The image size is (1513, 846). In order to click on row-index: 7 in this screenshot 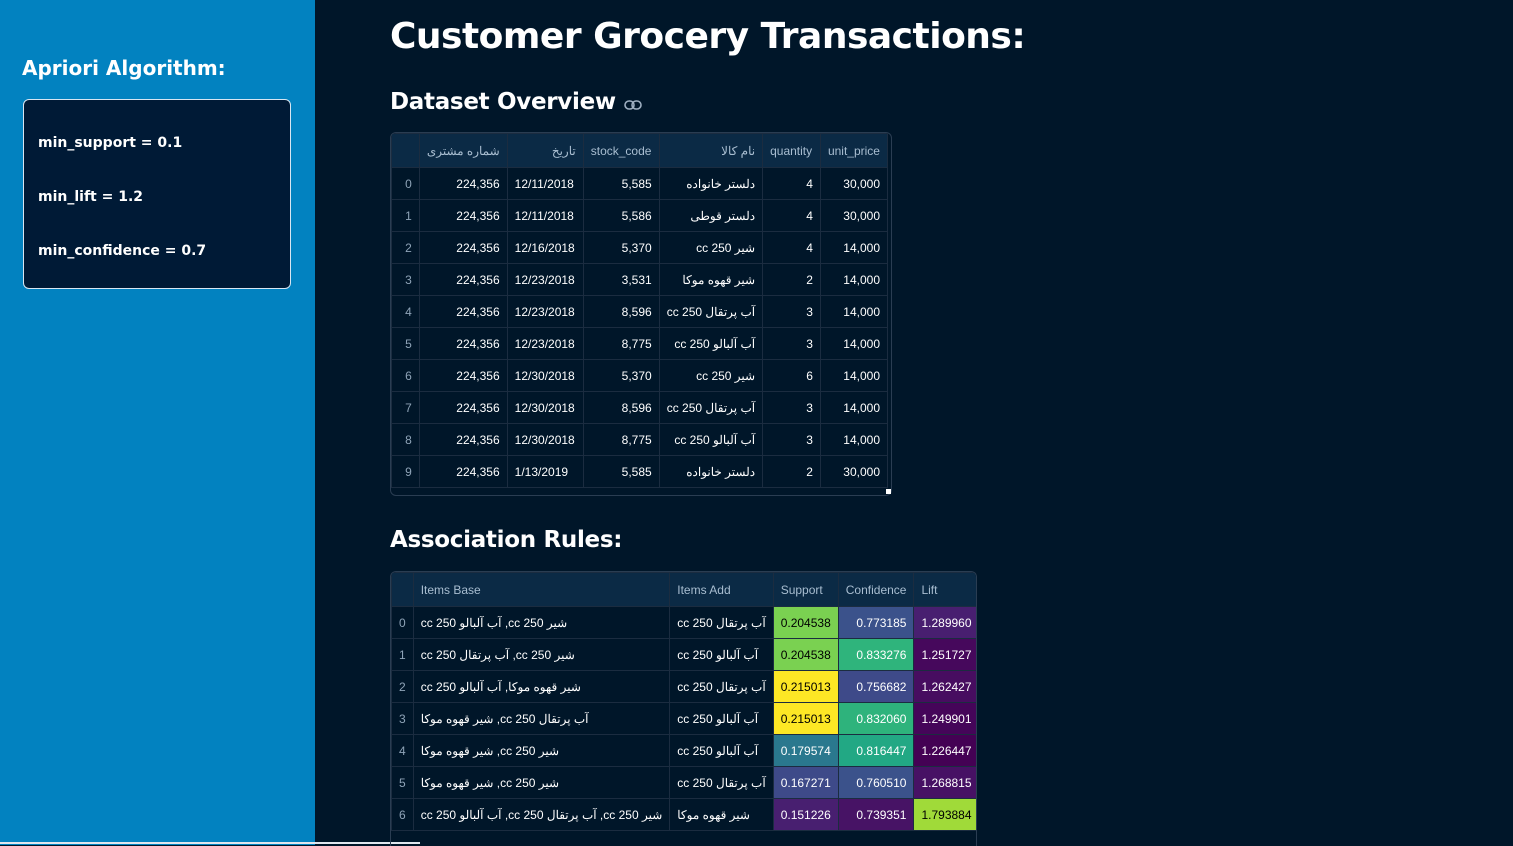, I will do `click(405, 407)`.